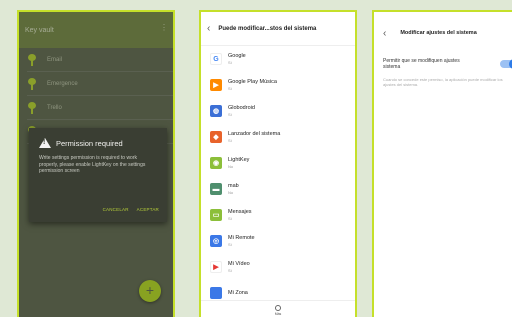 The width and height of the screenshot is (512, 317). What do you see at coordinates (278, 189) in the screenshot?
I see `app-list-item: ▬ mab No` at bounding box center [278, 189].